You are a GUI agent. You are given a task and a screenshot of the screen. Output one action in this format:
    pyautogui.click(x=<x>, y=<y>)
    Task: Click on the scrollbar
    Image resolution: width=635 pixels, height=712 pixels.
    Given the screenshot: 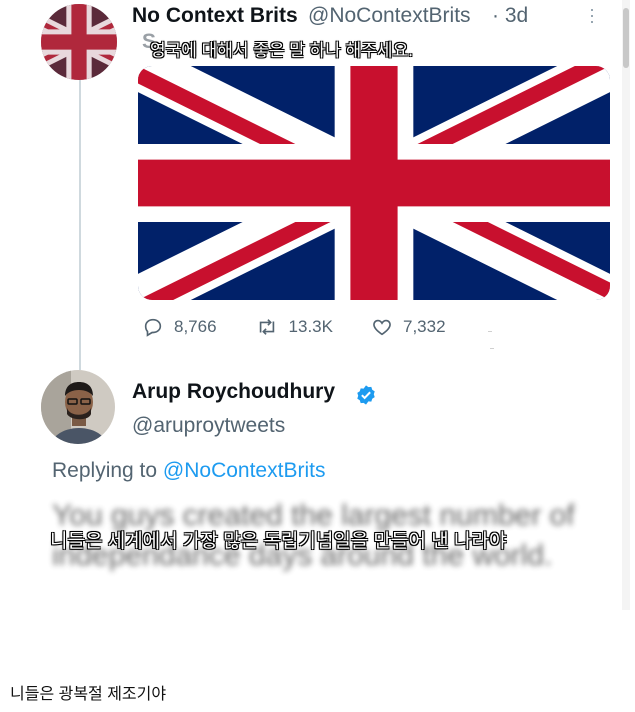 What is the action you would take?
    pyautogui.click(x=626, y=305)
    